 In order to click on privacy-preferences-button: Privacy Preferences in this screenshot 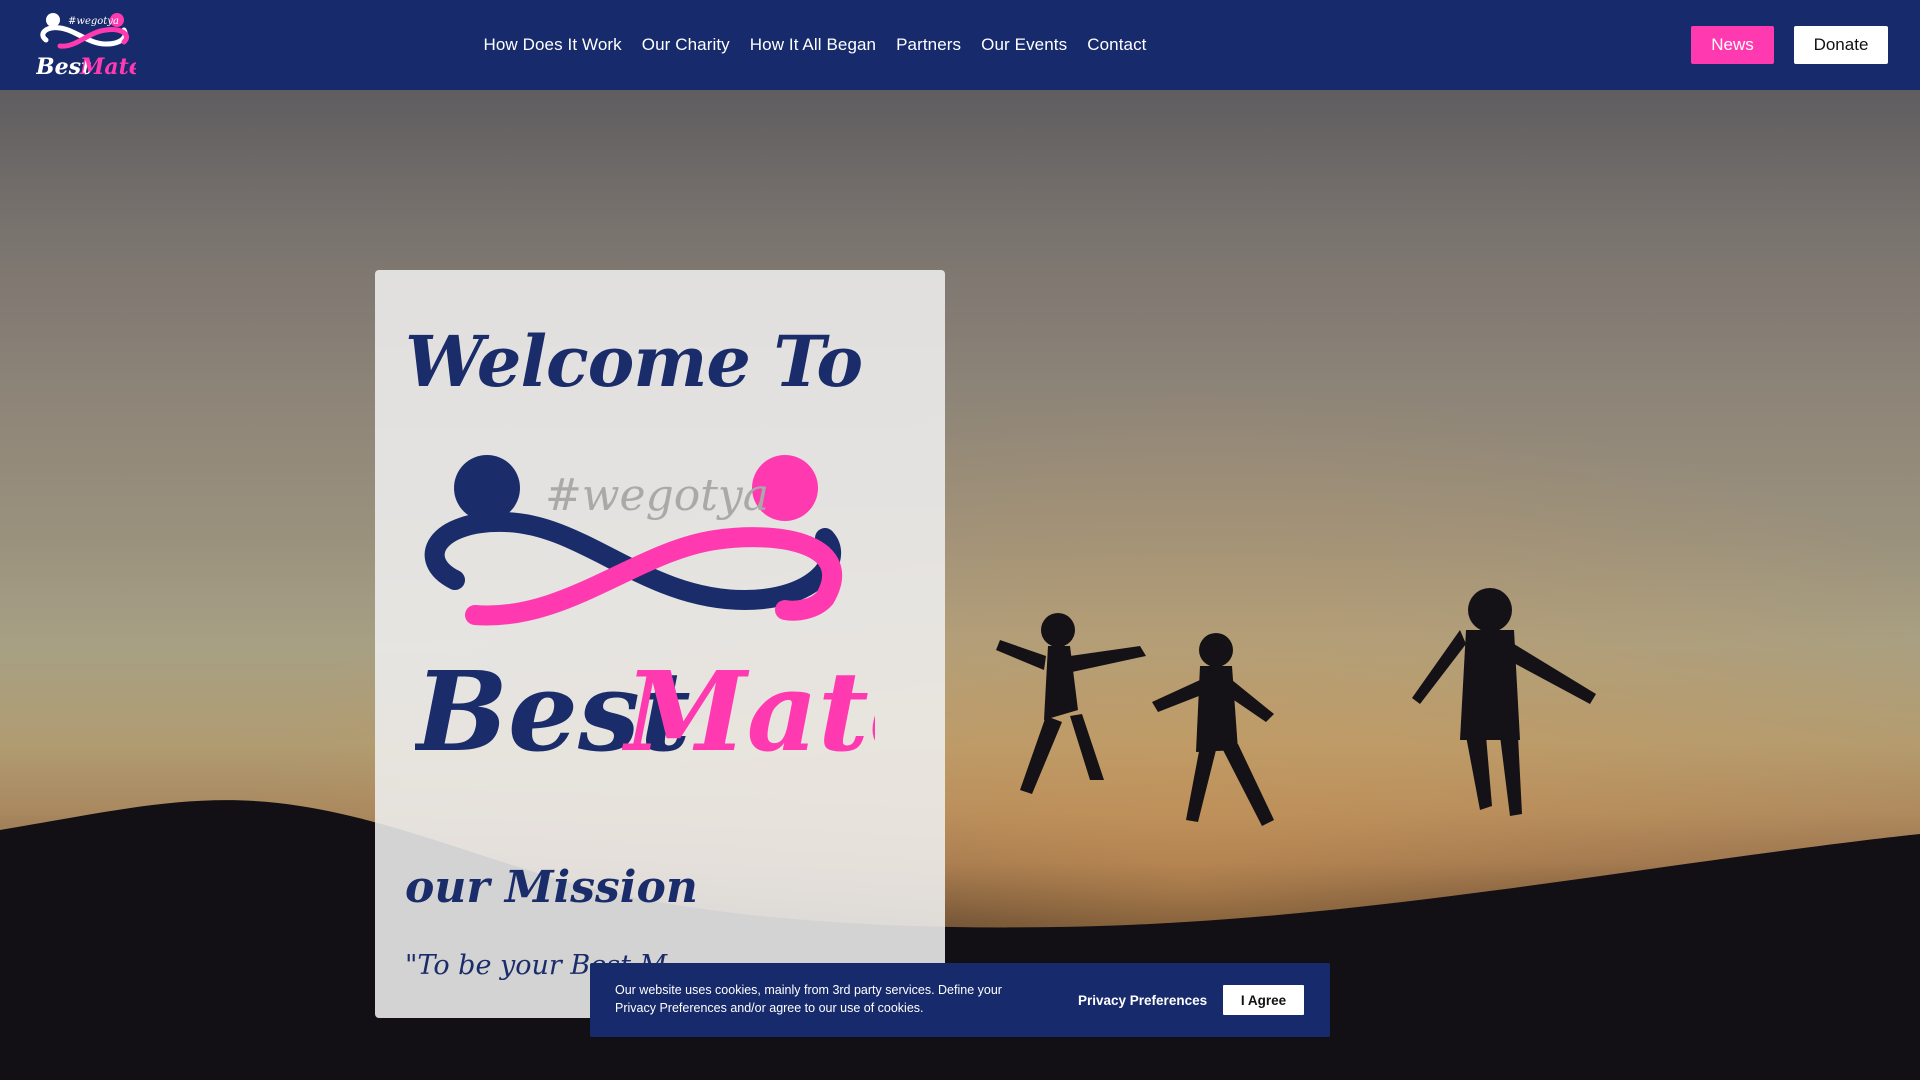, I will do `click(1142, 1000)`.